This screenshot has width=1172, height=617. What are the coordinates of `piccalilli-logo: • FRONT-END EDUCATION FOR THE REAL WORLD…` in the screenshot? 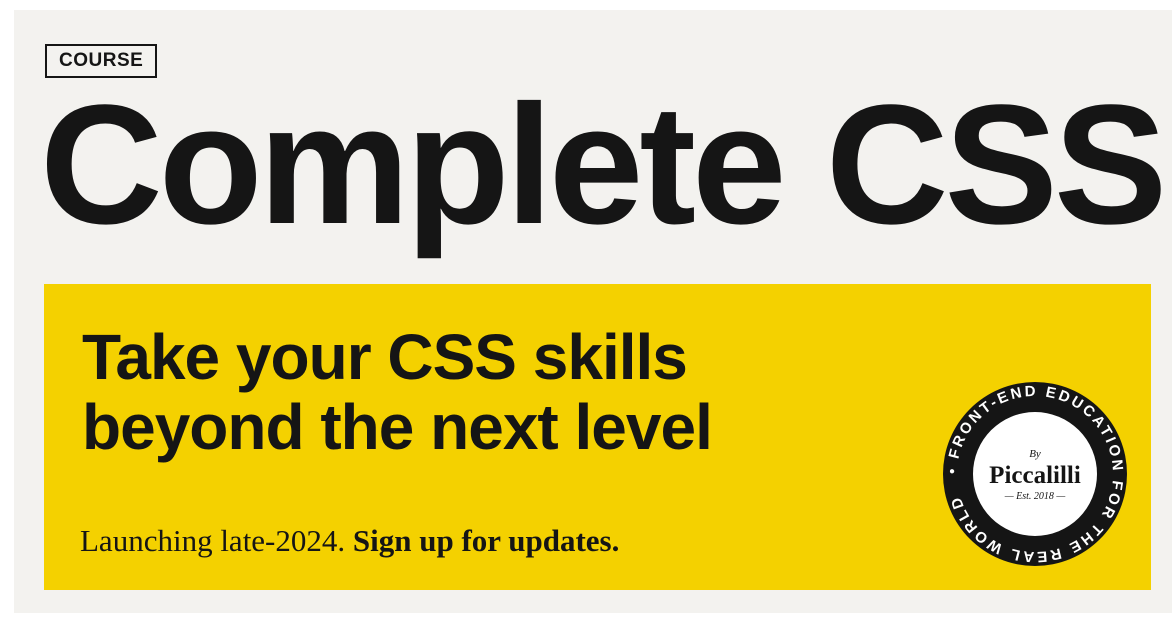 It's located at (1035, 474).